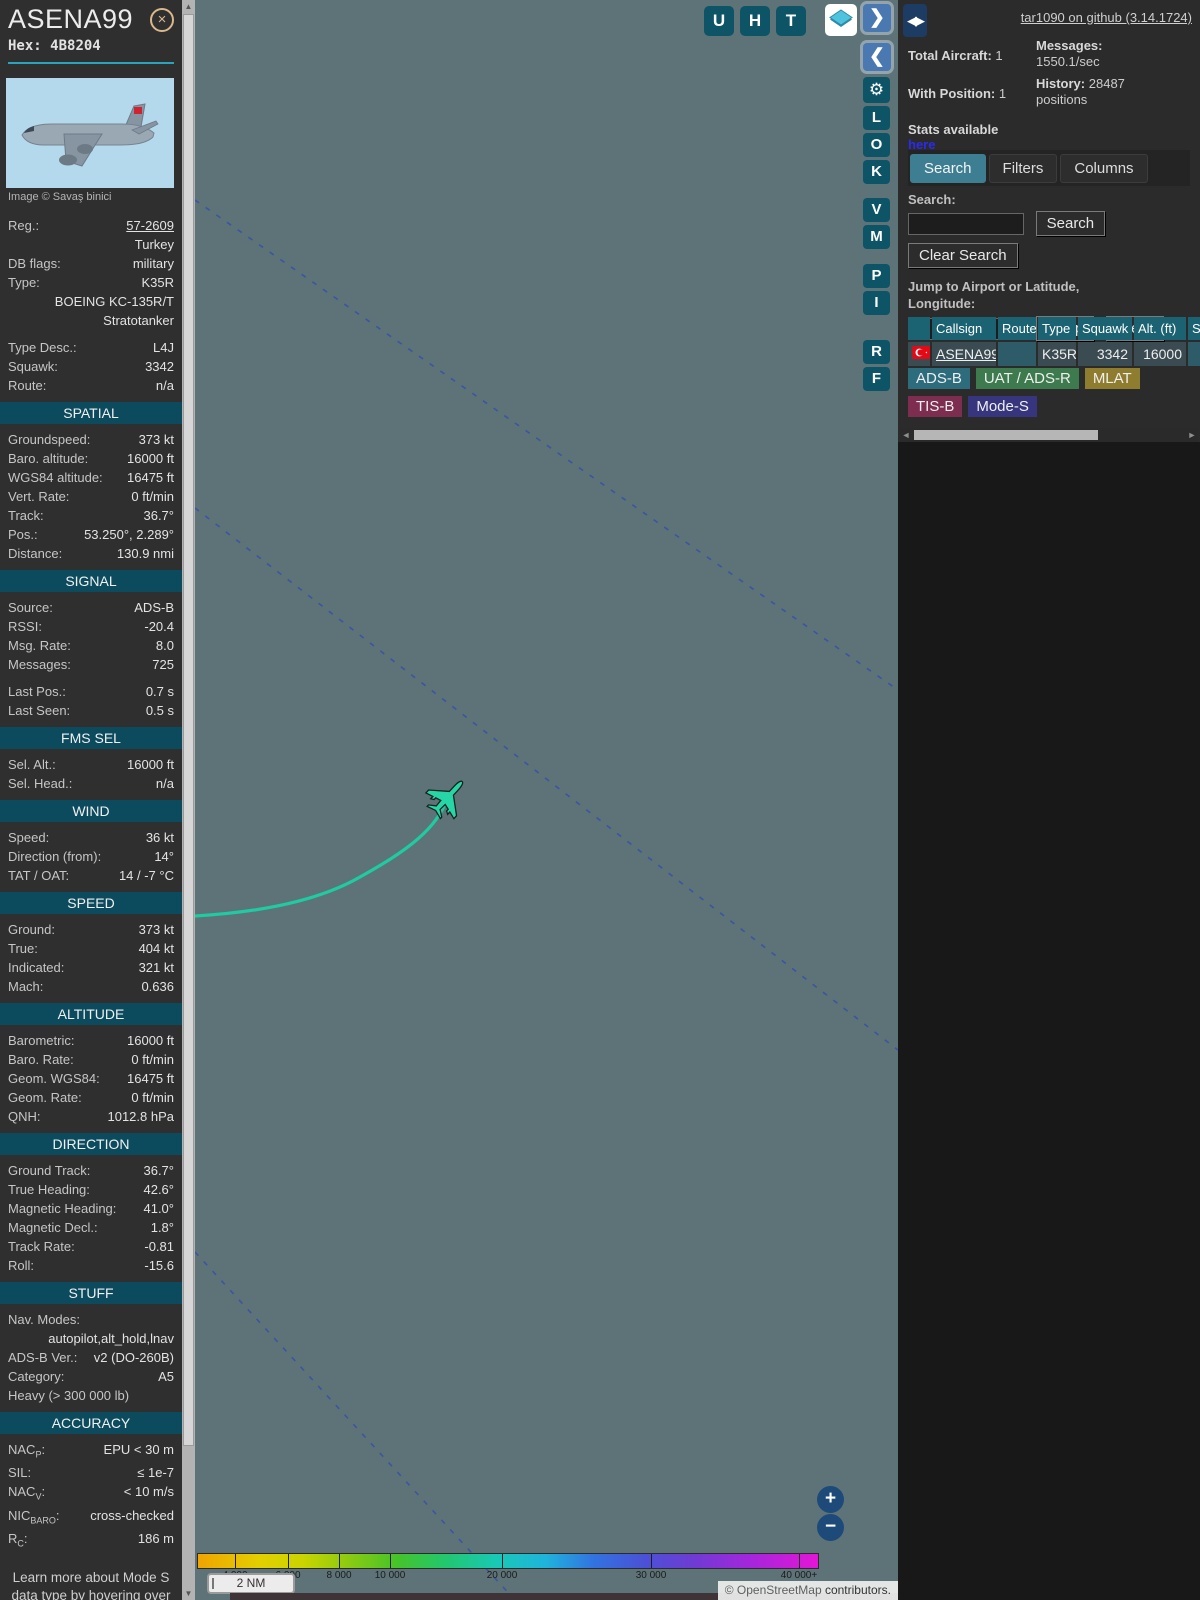  What do you see at coordinates (876, 352) in the screenshot?
I see `map-toggle-r: R` at bounding box center [876, 352].